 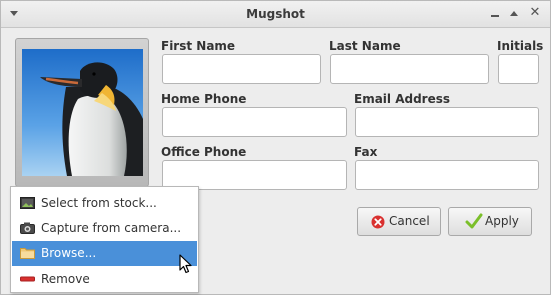 What do you see at coordinates (495, 16) in the screenshot?
I see `minimize-icon` at bounding box center [495, 16].